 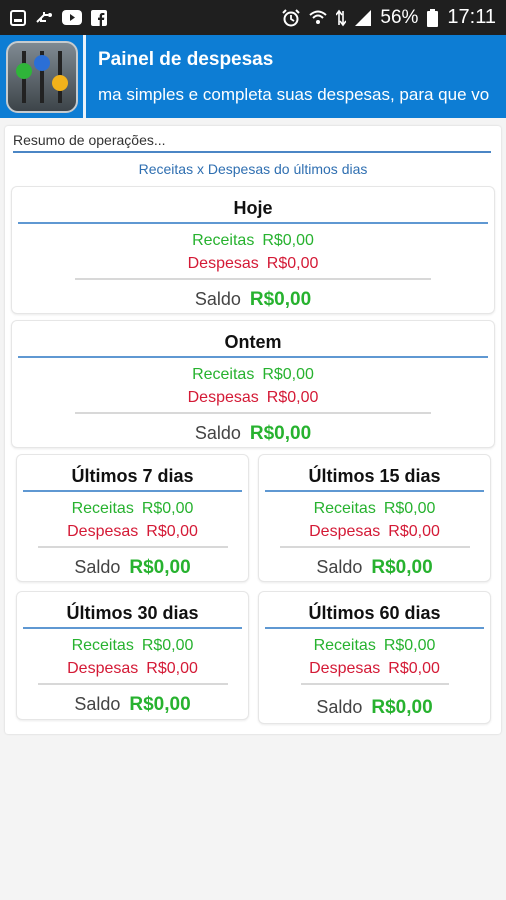 I want to click on status-bar-right: 56% 17:11, so click(x=389, y=17).